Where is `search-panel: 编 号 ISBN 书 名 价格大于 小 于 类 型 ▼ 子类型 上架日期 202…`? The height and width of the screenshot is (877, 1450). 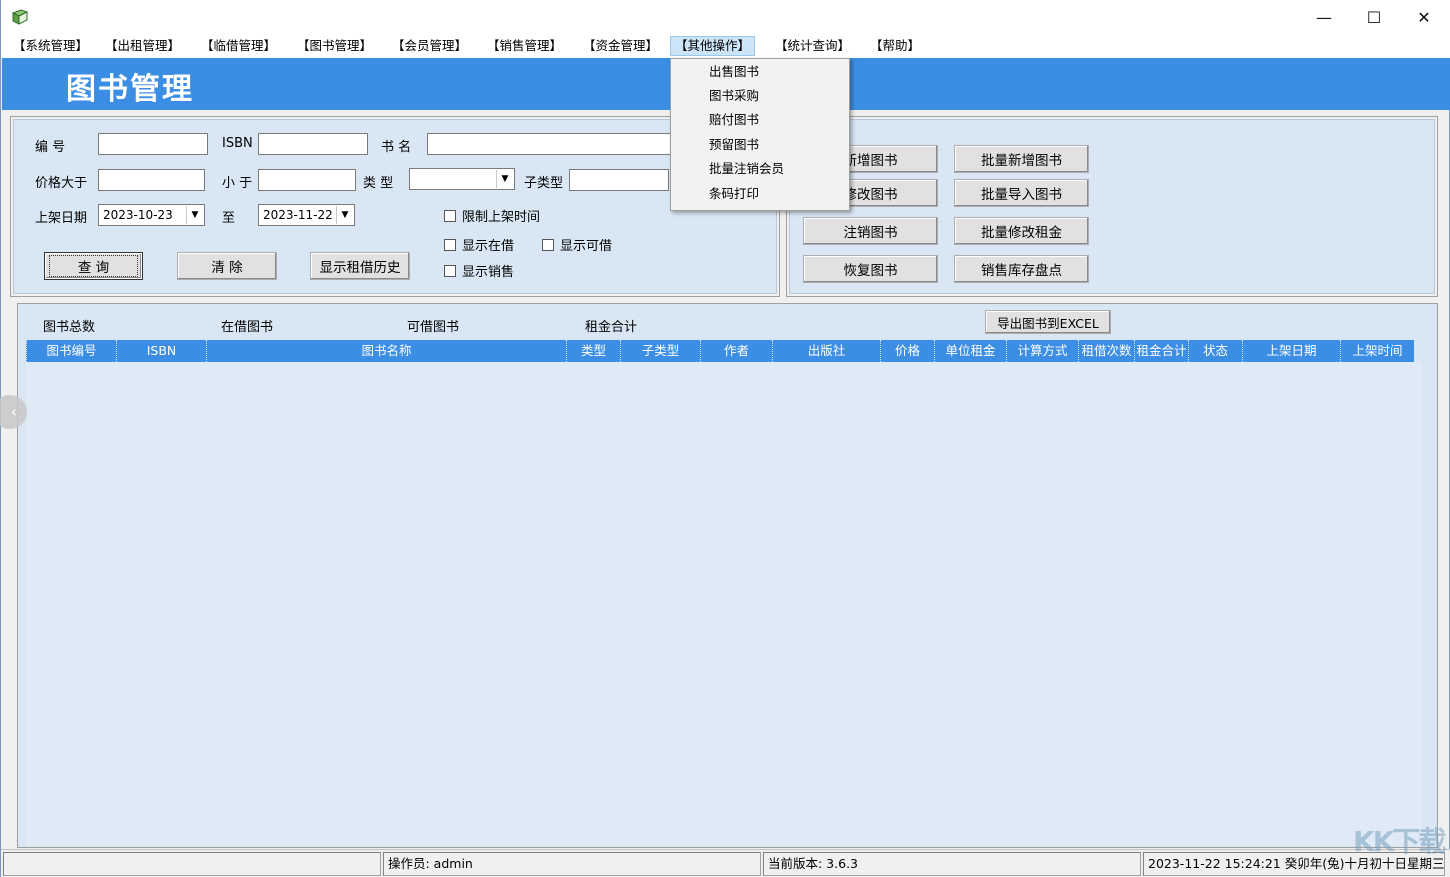
search-panel: 编 号 ISBN 书 名 价格大于 小 于 类 型 ▼ 子类型 上架日期 202… is located at coordinates (395, 206).